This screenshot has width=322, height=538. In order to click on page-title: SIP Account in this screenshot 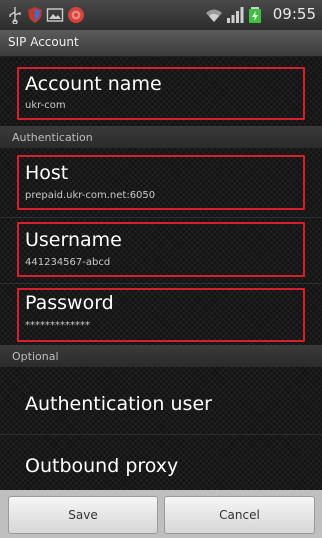, I will do `click(43, 42)`.